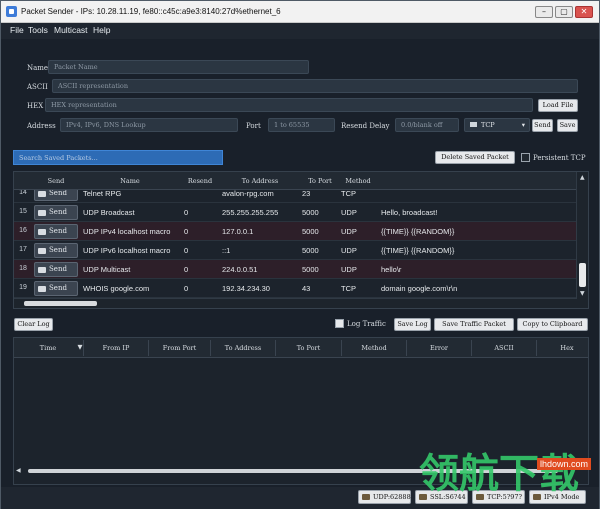 The image size is (600, 509). Describe the element at coordinates (559, 158) in the screenshot. I see `persistent-tcp-label: Persistent TCP` at that location.